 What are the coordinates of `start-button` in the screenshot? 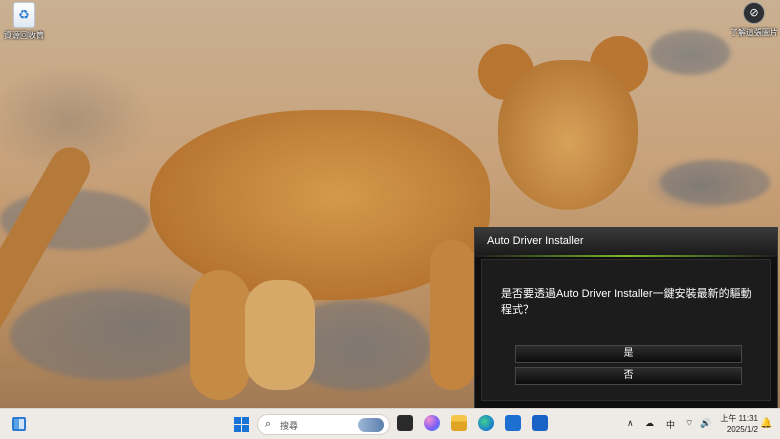 It's located at (242, 424).